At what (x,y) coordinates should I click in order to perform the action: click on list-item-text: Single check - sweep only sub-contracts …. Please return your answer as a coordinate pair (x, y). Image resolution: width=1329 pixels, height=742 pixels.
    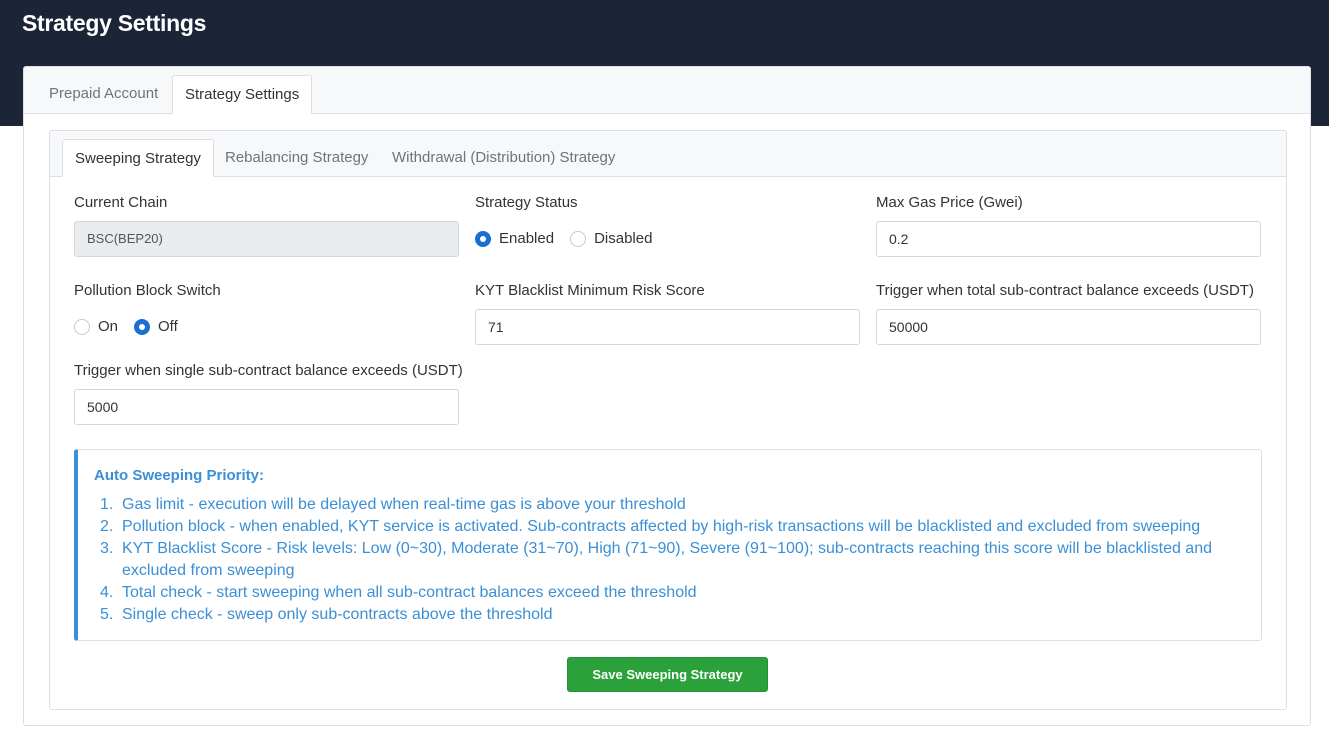
    Looking at the image, I should click on (337, 614).